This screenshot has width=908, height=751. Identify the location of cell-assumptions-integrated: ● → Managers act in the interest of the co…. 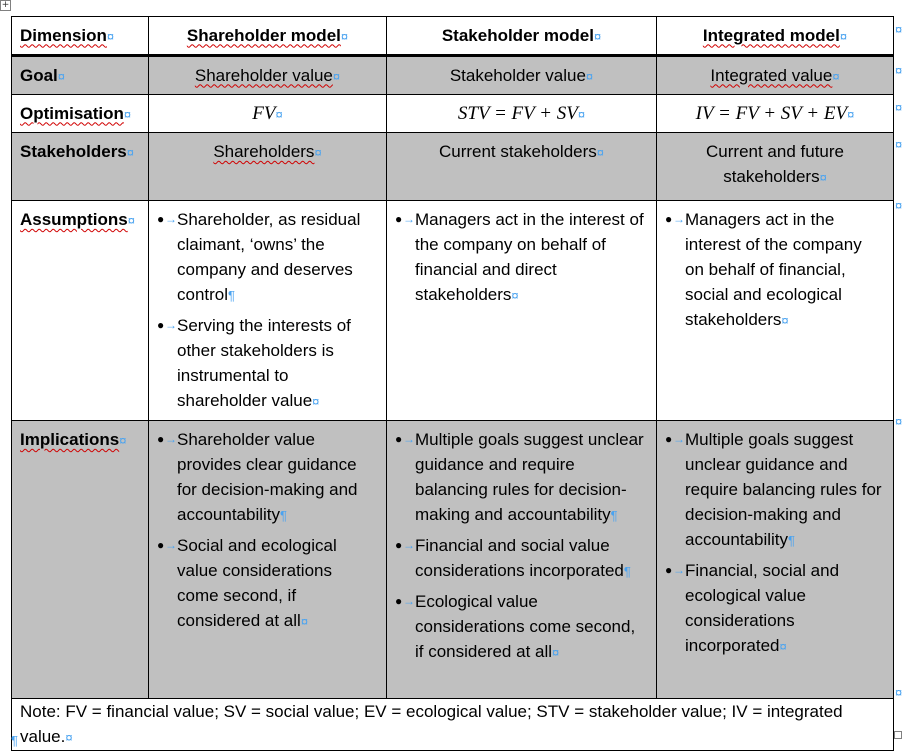
(775, 310).